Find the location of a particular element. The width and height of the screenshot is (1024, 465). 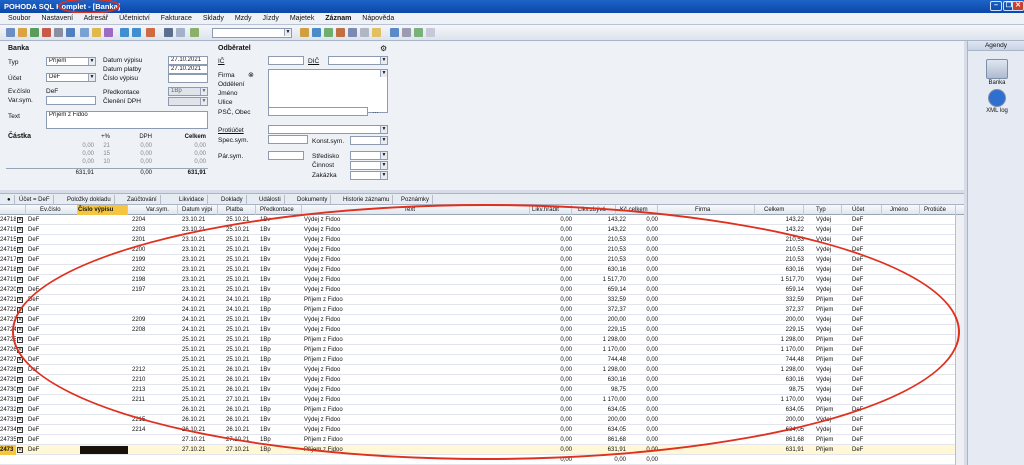

tab-zauctovani: Zaúčtování is located at coordinates (142, 200).